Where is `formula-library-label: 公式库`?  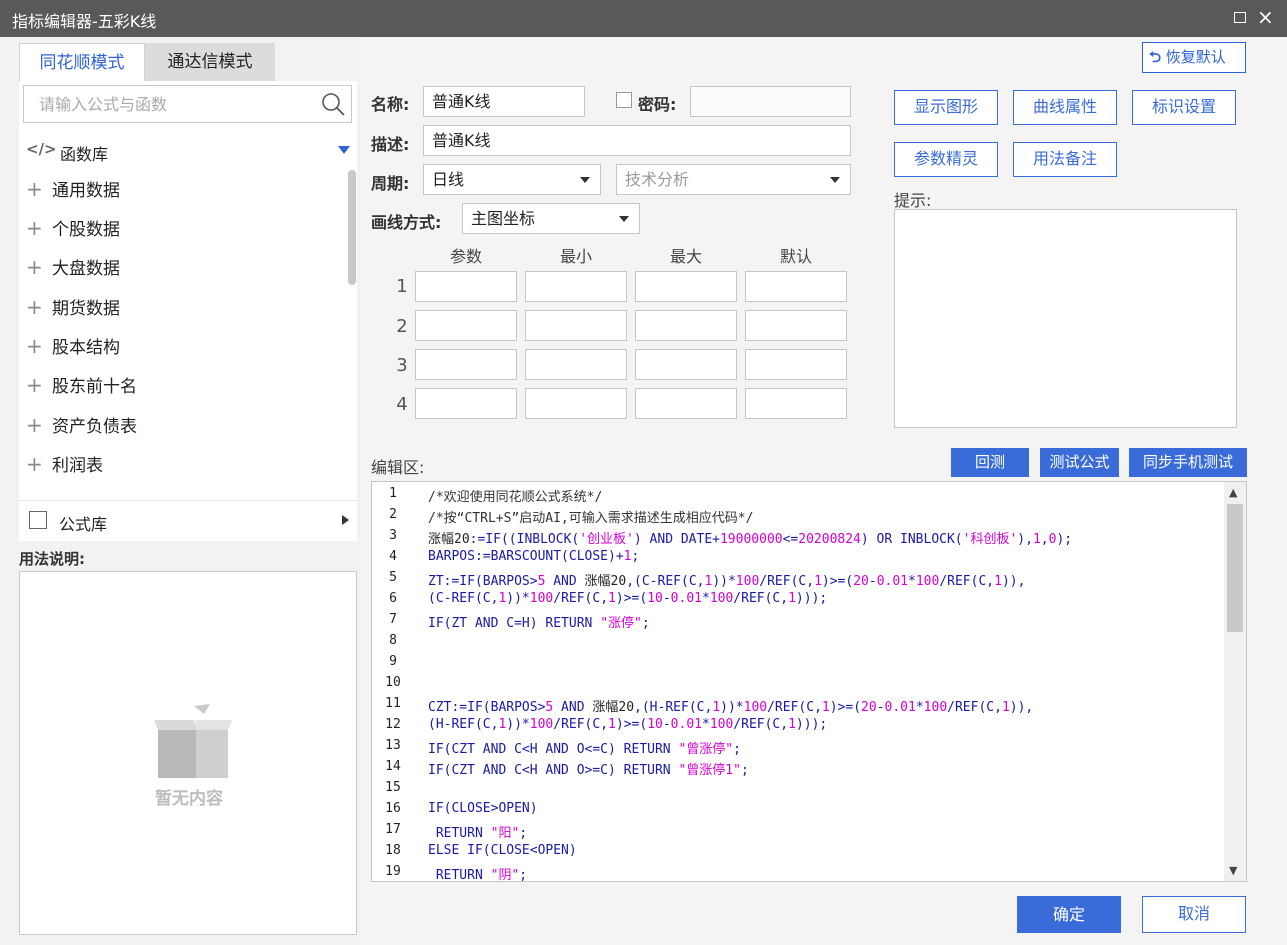 formula-library-label: 公式库 is located at coordinates (83, 524).